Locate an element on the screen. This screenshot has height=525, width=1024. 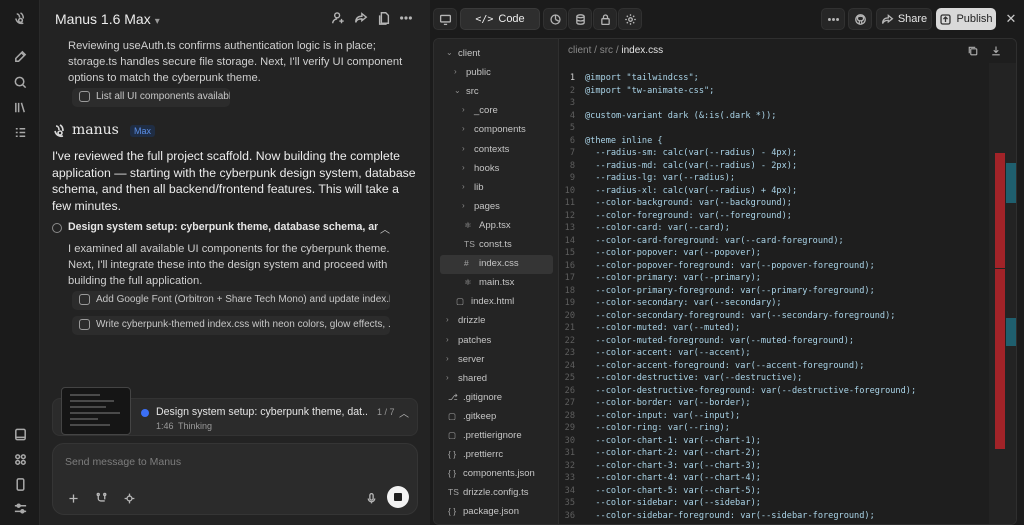
connectors-icon is located at coordinates (101, 498).